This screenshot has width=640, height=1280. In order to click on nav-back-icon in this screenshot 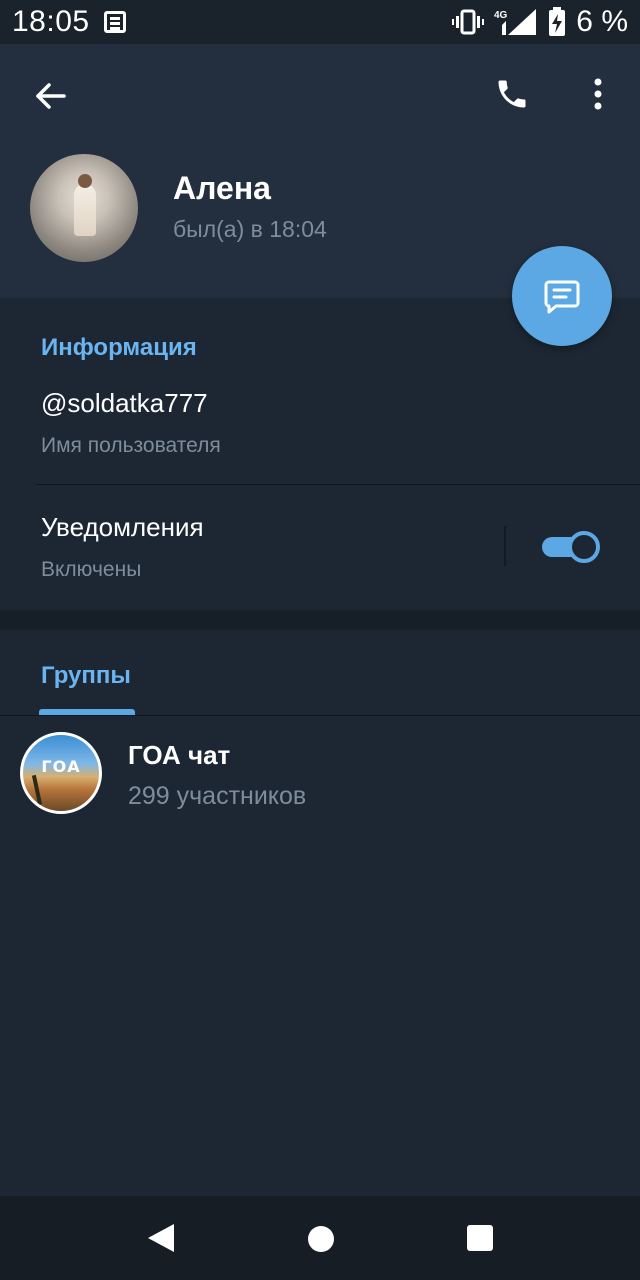, I will do `click(161, 1238)`.